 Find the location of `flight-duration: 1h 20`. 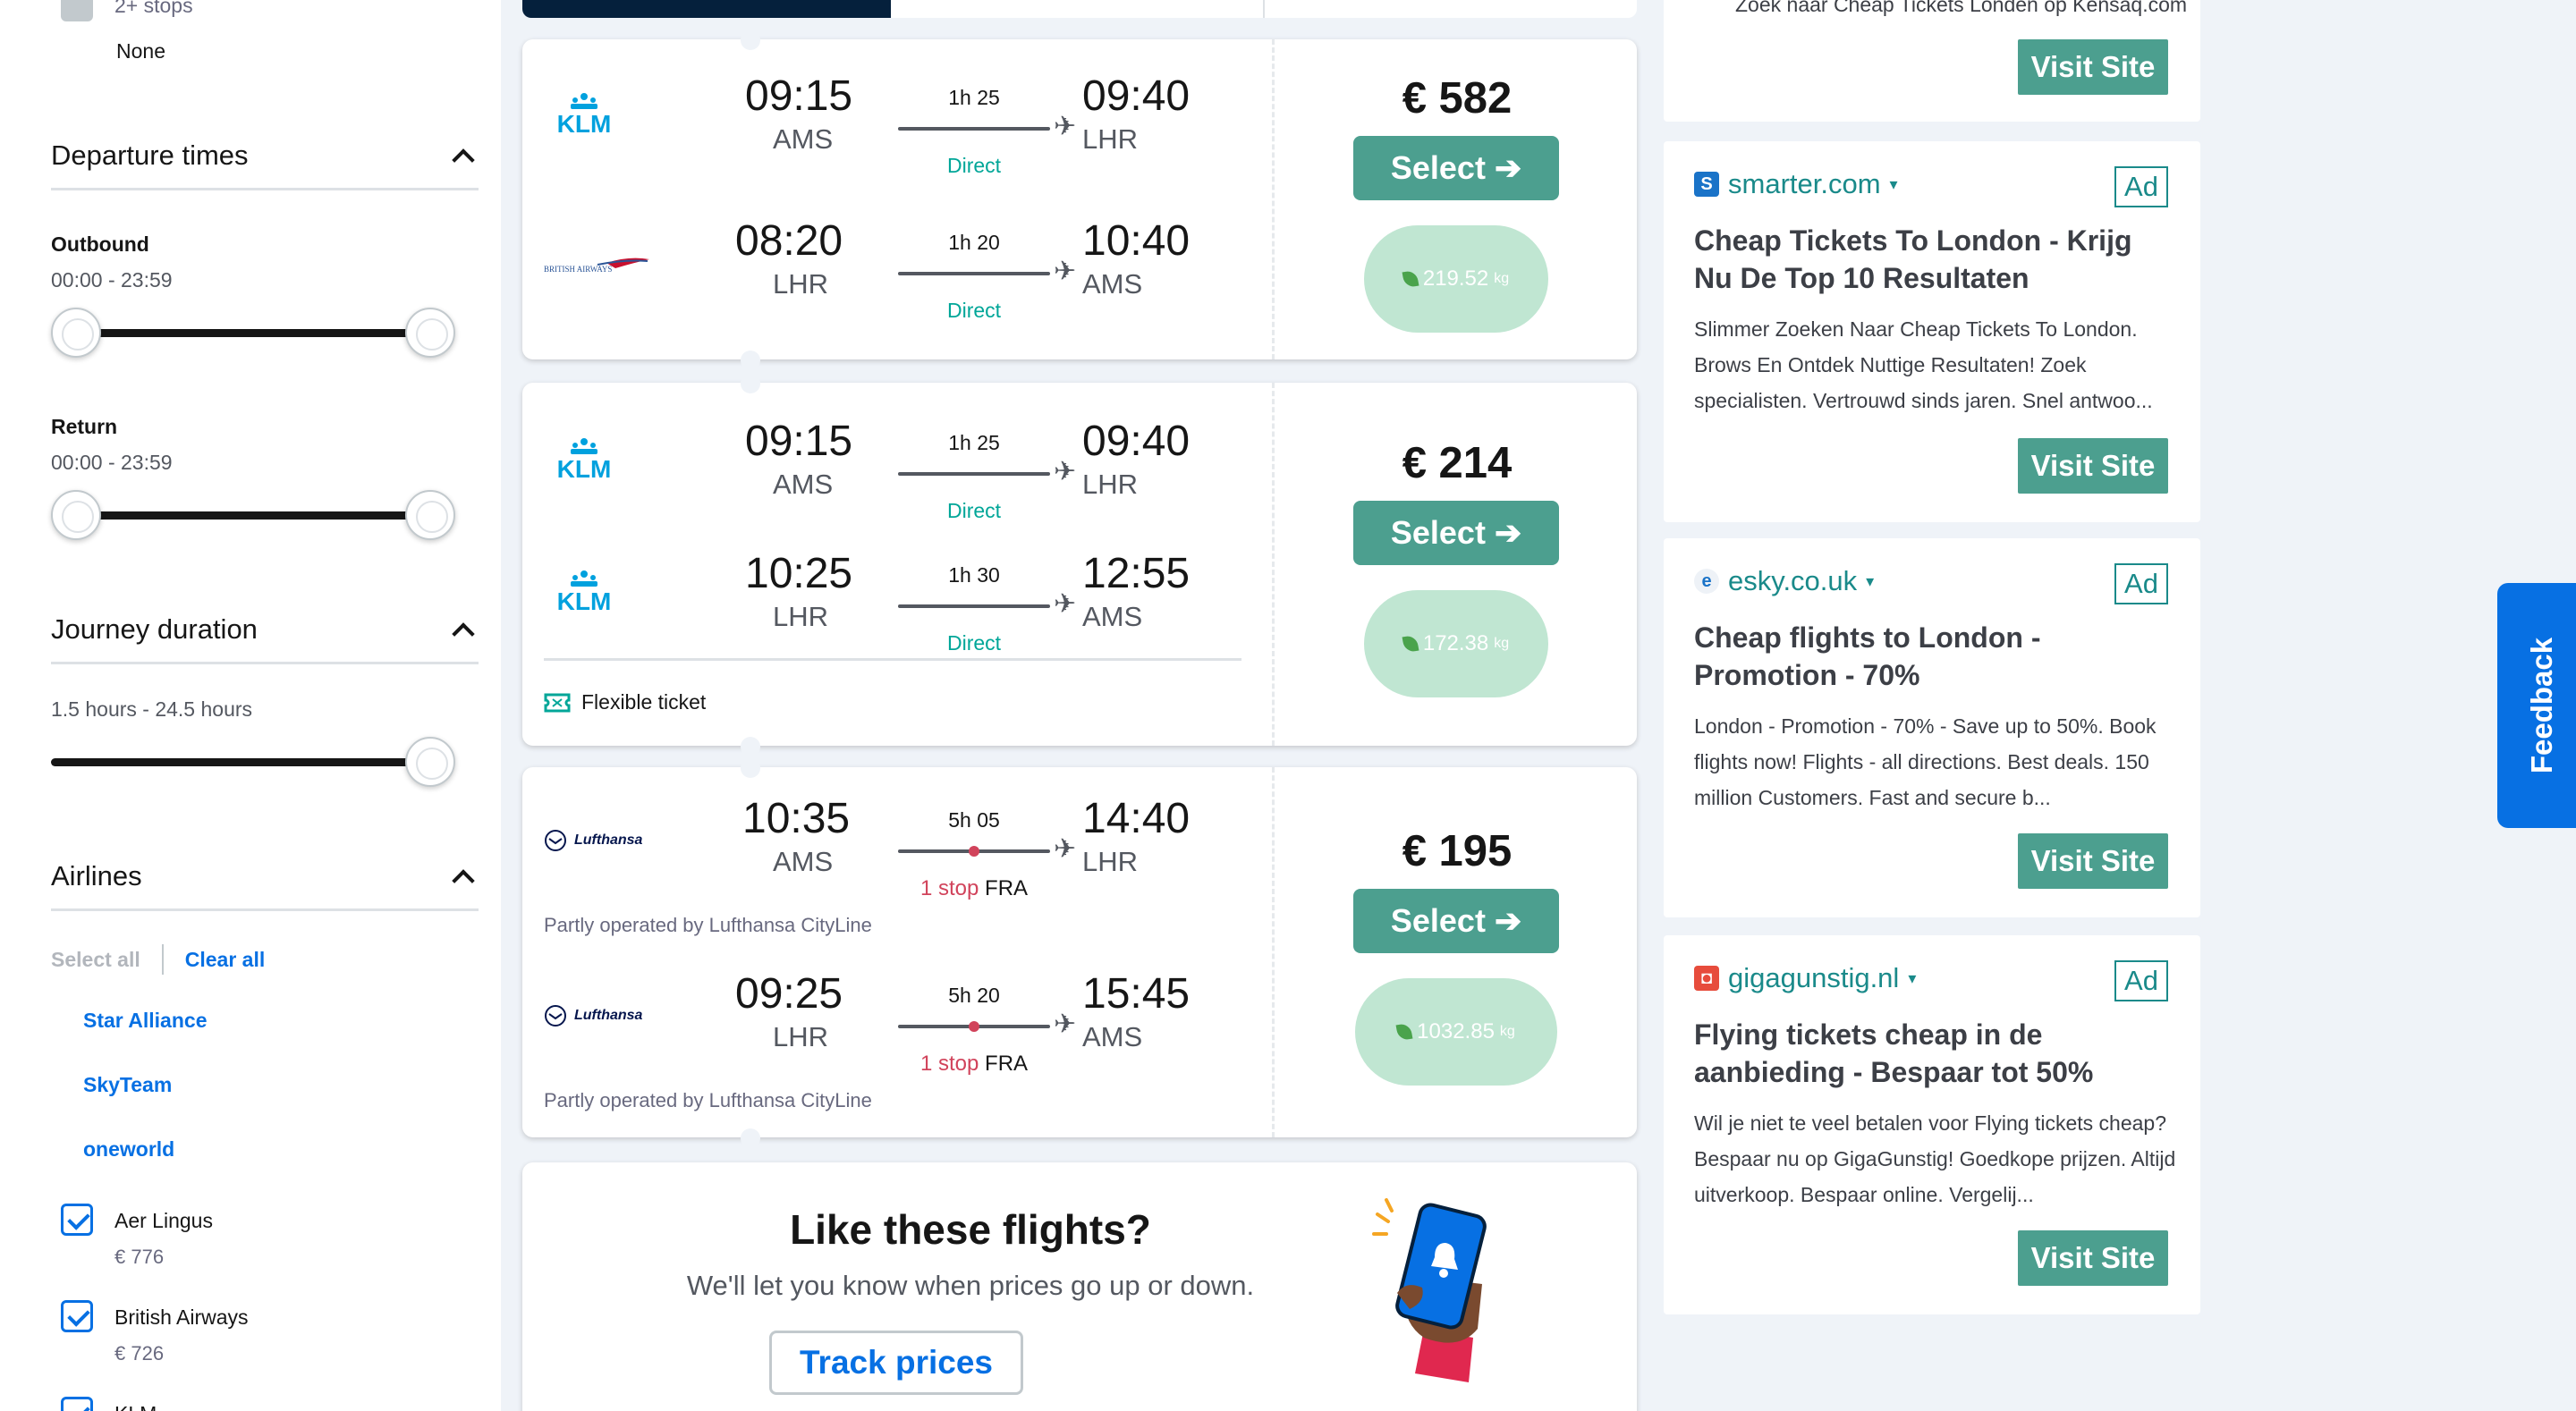

flight-duration: 1h 20 is located at coordinates (974, 242).